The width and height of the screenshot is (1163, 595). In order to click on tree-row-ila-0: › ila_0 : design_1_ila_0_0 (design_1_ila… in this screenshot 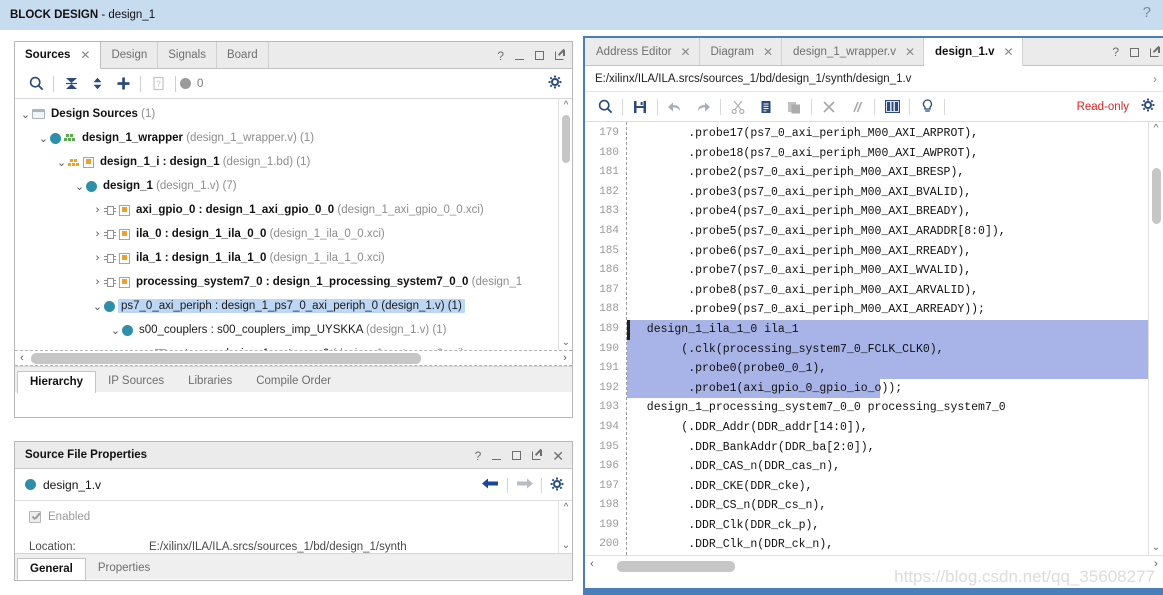, I will do `click(293, 234)`.